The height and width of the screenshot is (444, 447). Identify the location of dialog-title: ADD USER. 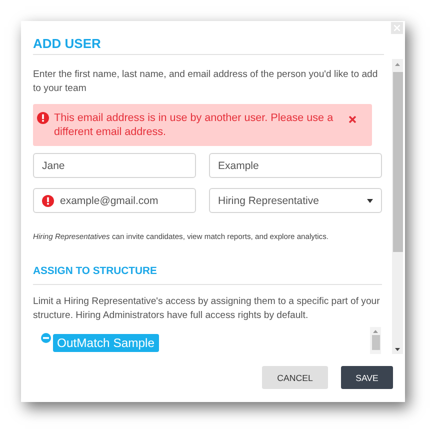
(67, 44).